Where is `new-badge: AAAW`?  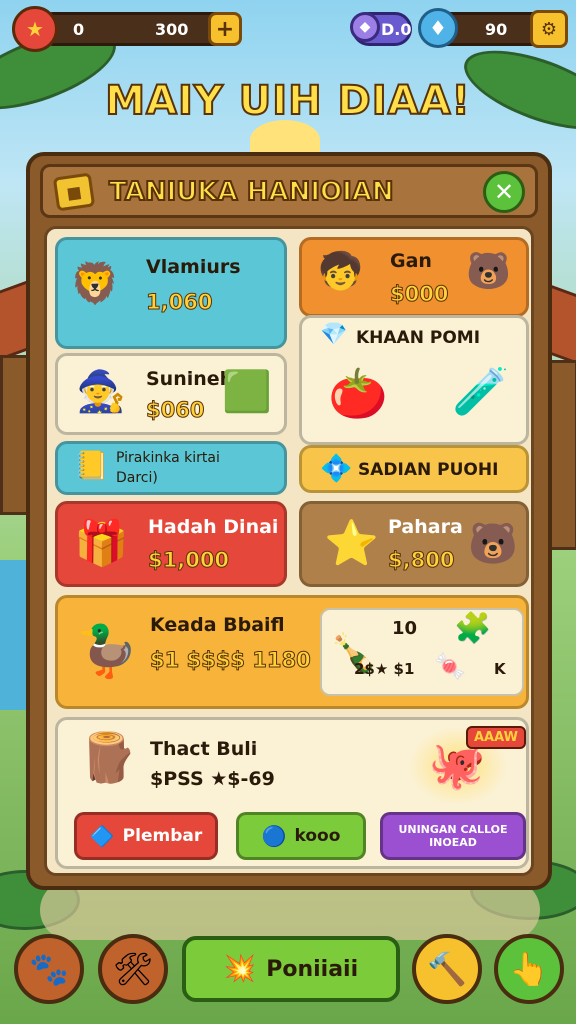 new-badge: AAAW is located at coordinates (496, 737).